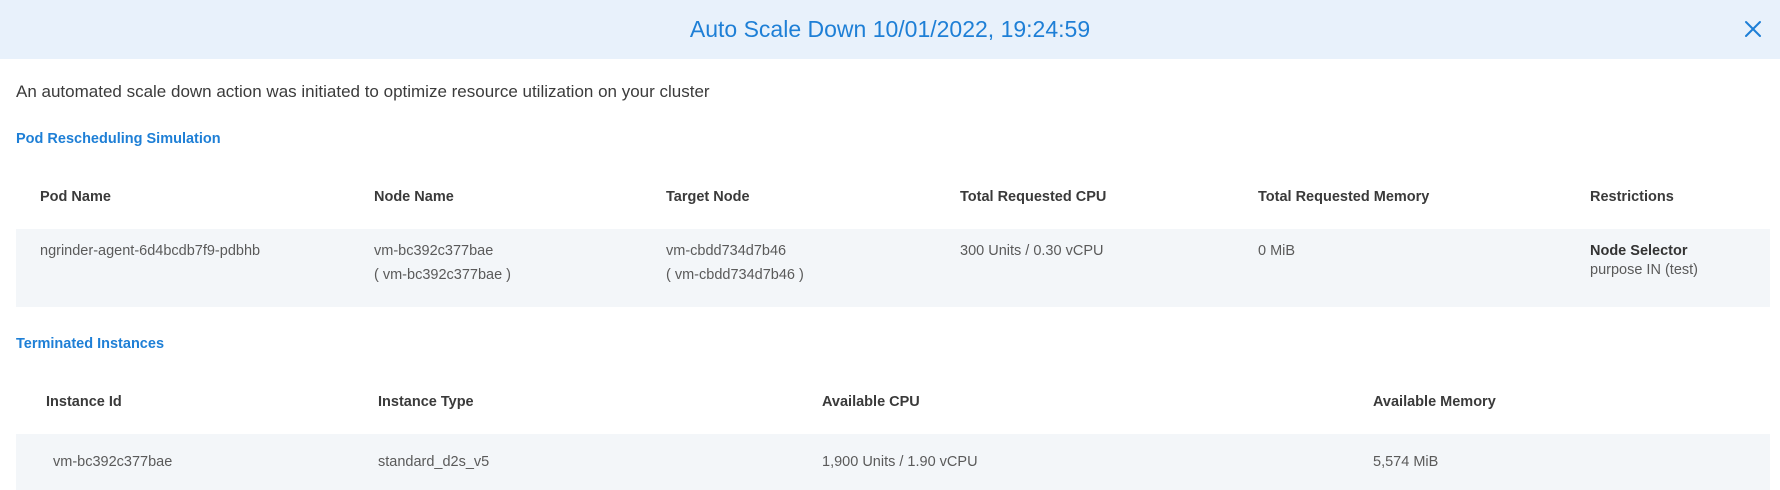 The image size is (1780, 490). What do you see at coordinates (195, 268) in the screenshot?
I see `pod-name-cell: ngrinder-agent-6d4bcdb7f9-pdbhb` at bounding box center [195, 268].